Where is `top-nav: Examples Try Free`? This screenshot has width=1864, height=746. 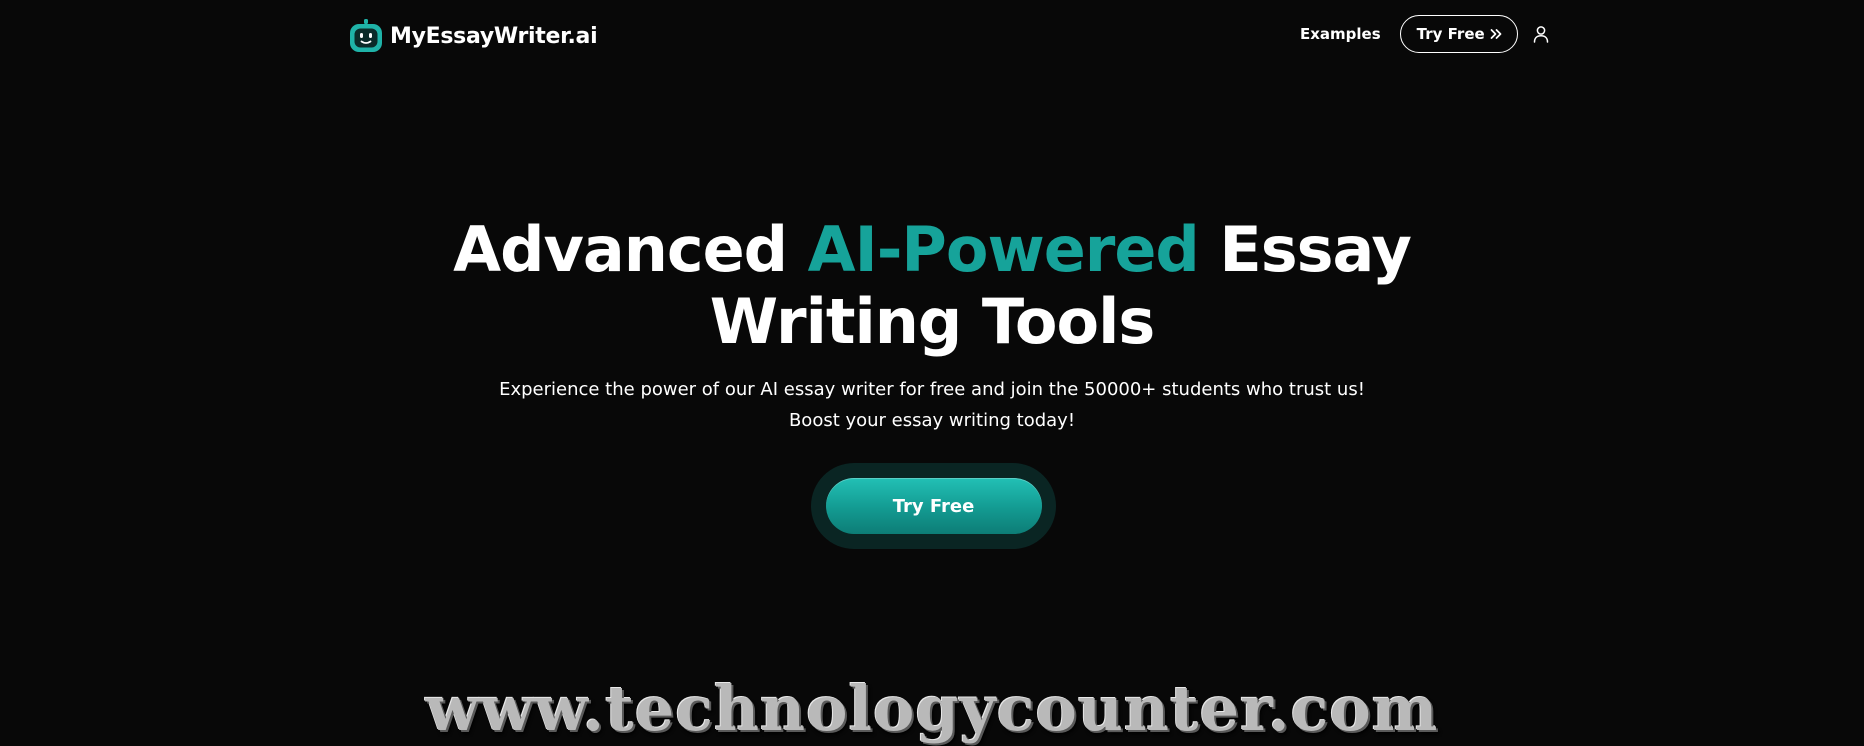
top-nav: Examples Try Free is located at coordinates (1425, 34).